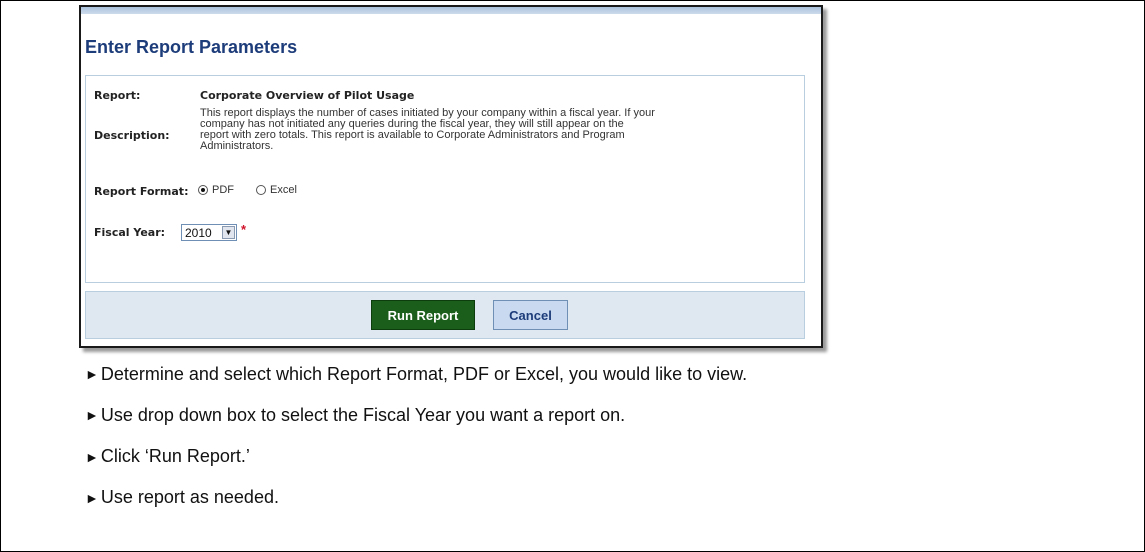  I want to click on report-format-radio-group: PDF Excel, so click(258, 190).